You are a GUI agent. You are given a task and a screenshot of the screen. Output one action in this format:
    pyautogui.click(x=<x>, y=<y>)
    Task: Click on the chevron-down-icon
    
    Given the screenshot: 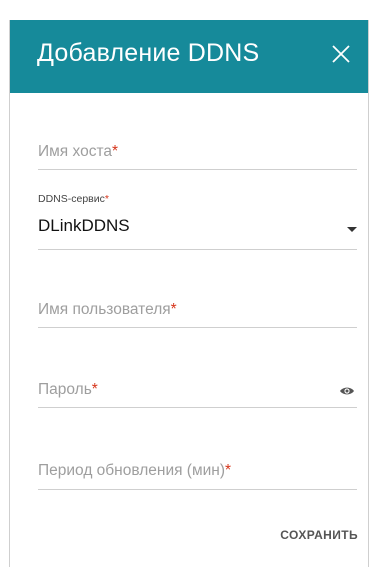 What is the action you would take?
    pyautogui.click(x=352, y=229)
    